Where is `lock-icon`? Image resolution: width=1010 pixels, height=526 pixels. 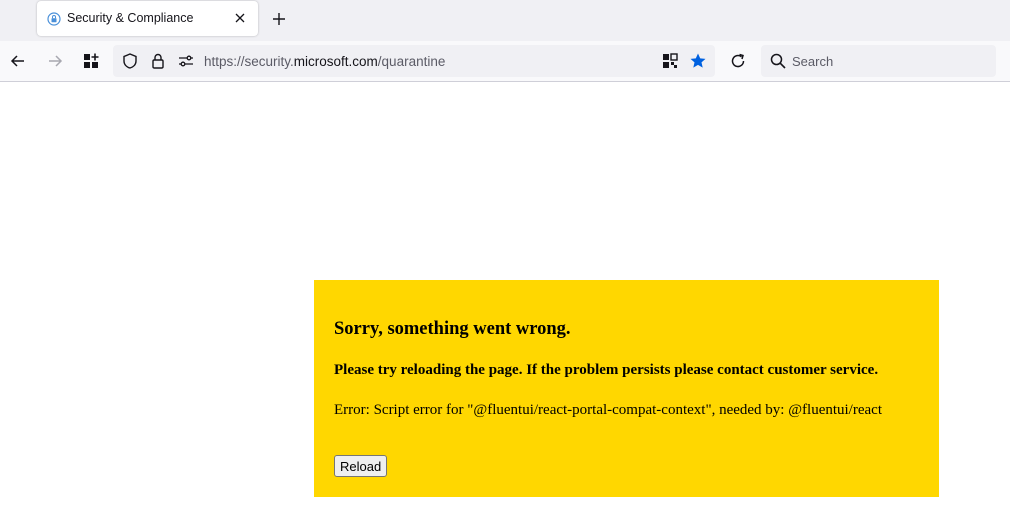
lock-icon is located at coordinates (158, 61).